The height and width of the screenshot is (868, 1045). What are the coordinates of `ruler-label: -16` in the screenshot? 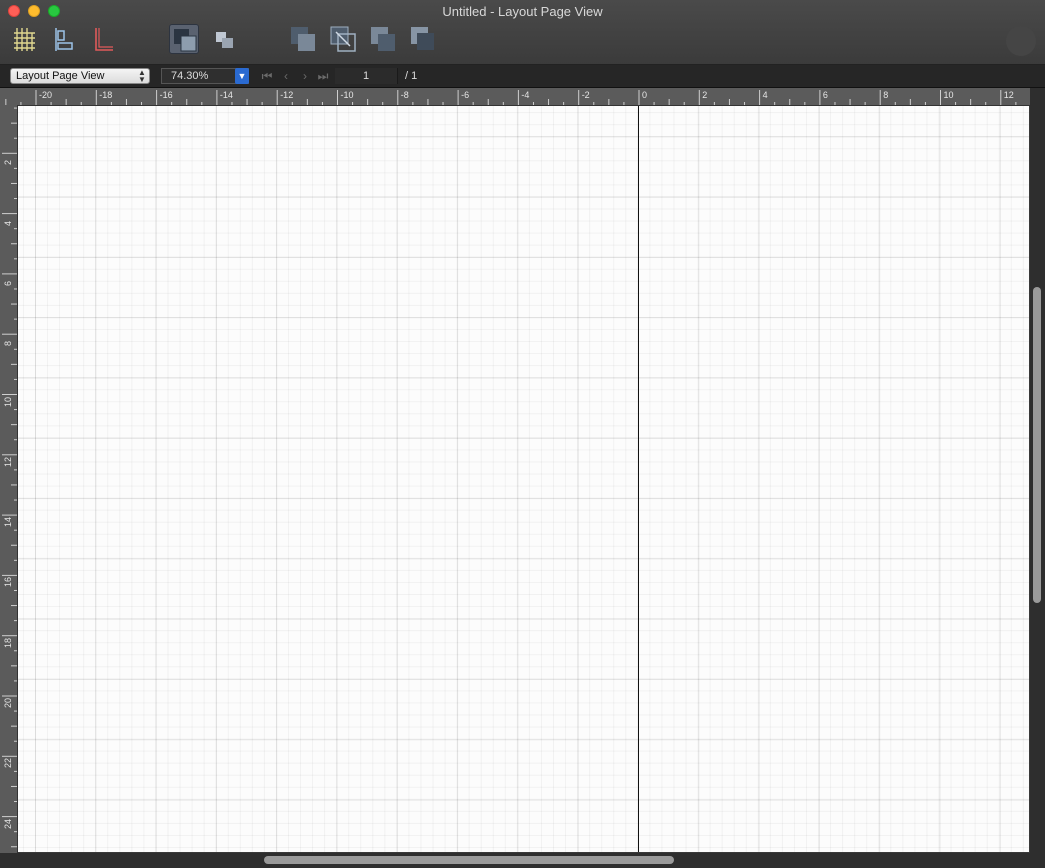 It's located at (166, 95).